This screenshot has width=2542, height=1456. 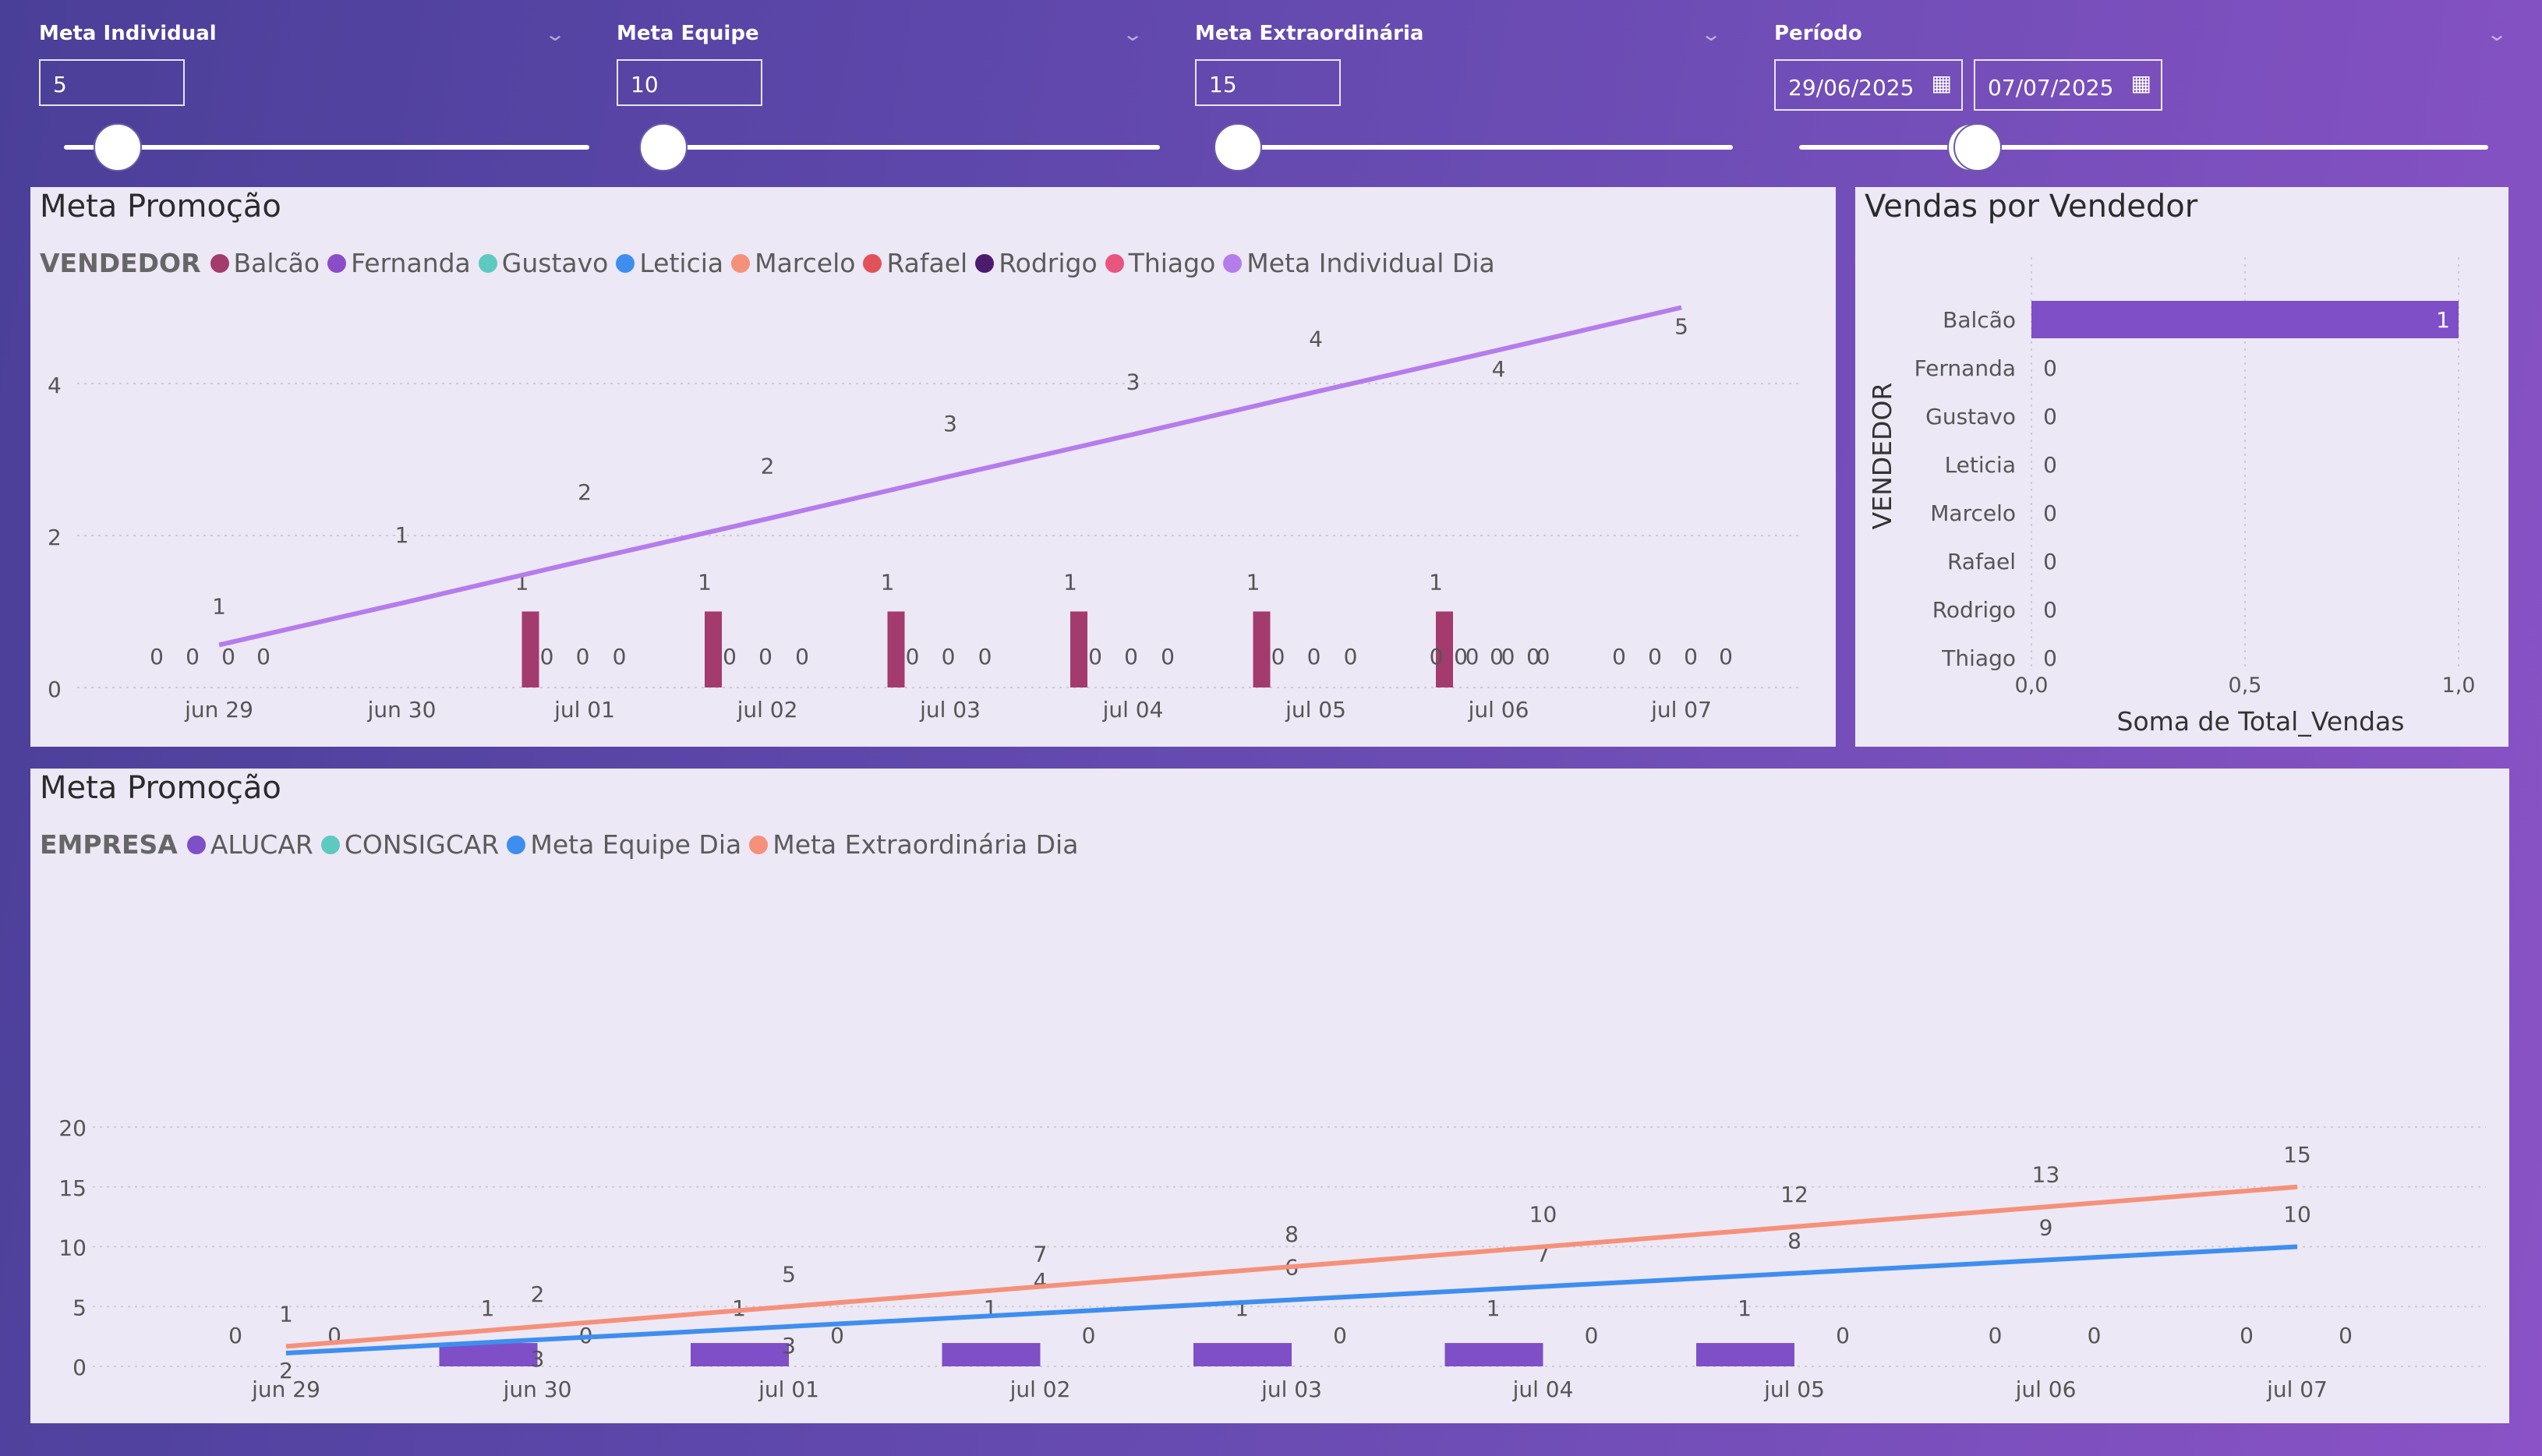 What do you see at coordinates (1499, 369) in the screenshot?
I see `line-label: 4` at bounding box center [1499, 369].